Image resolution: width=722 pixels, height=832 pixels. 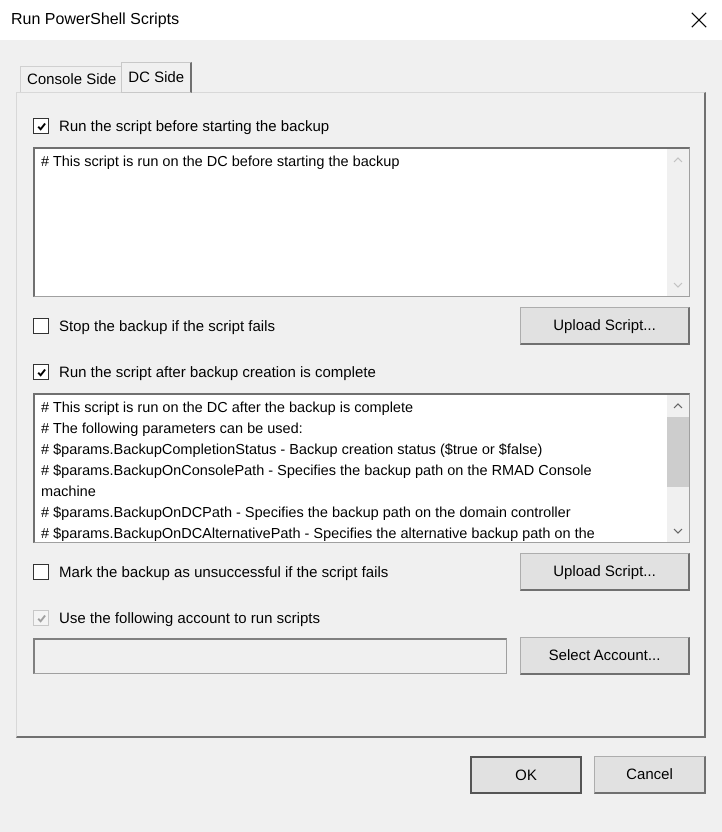 What do you see at coordinates (292, 450) in the screenshot?
I see `script-line: # $params.BackupCompletionStatus - Backup creation status ($true or $false)` at bounding box center [292, 450].